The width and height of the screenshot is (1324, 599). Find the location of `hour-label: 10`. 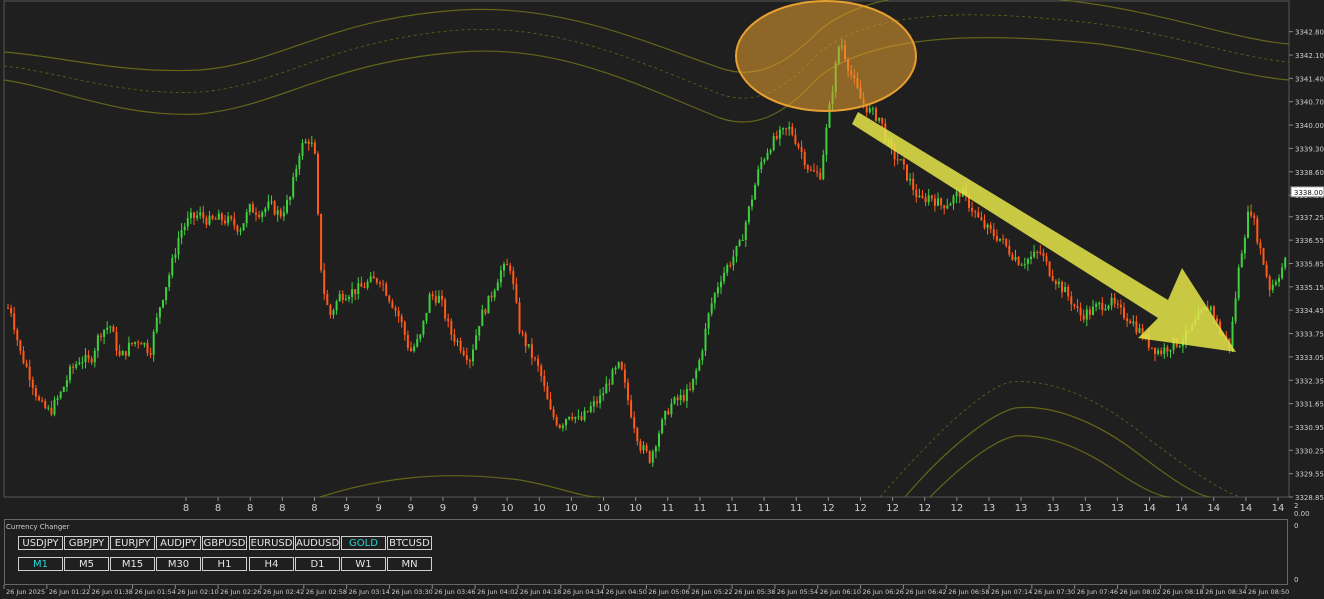

hour-label: 10 is located at coordinates (571, 508).